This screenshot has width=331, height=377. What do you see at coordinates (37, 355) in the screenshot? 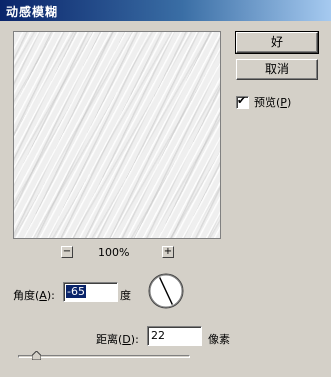
I see `slider-thumb-icon` at bounding box center [37, 355].